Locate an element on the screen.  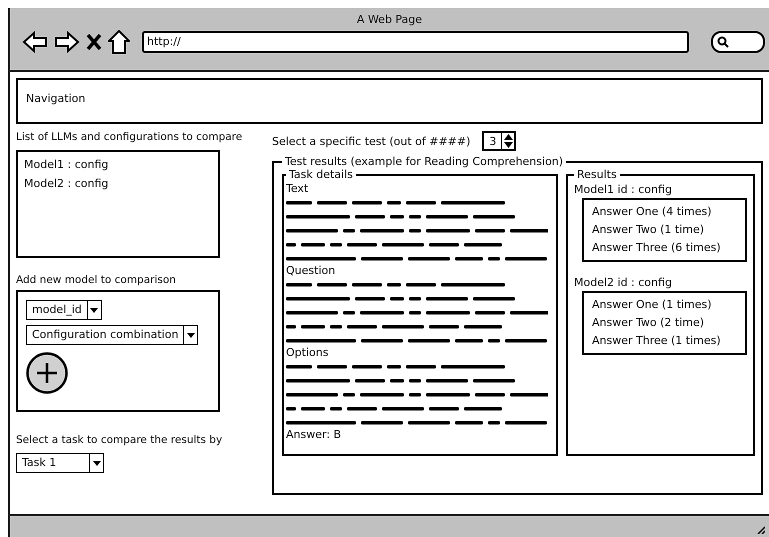
model-name: Model1 id : config is located at coordinates (623, 189).